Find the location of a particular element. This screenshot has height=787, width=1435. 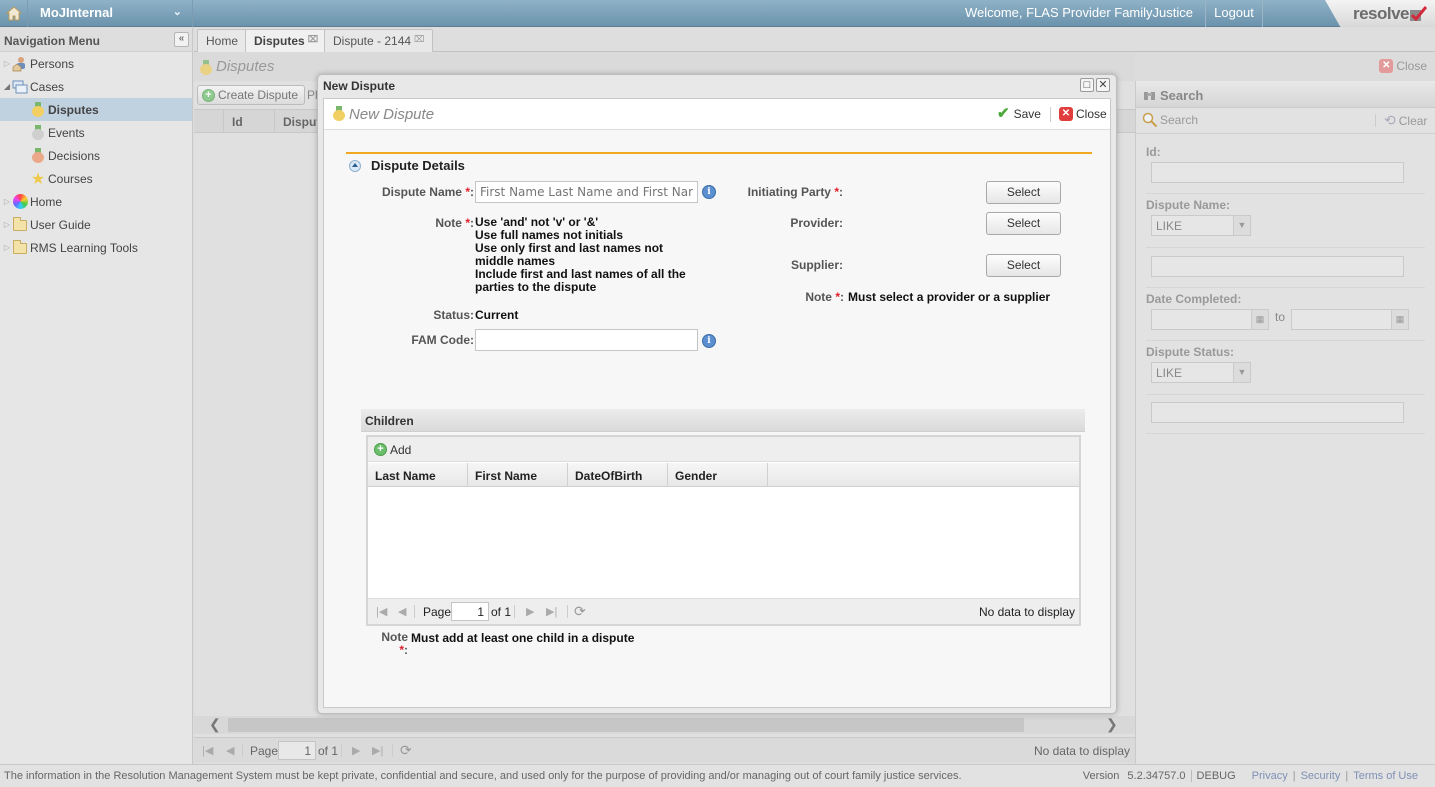

date-completed-from-input: ▦ is located at coordinates (1210, 319).